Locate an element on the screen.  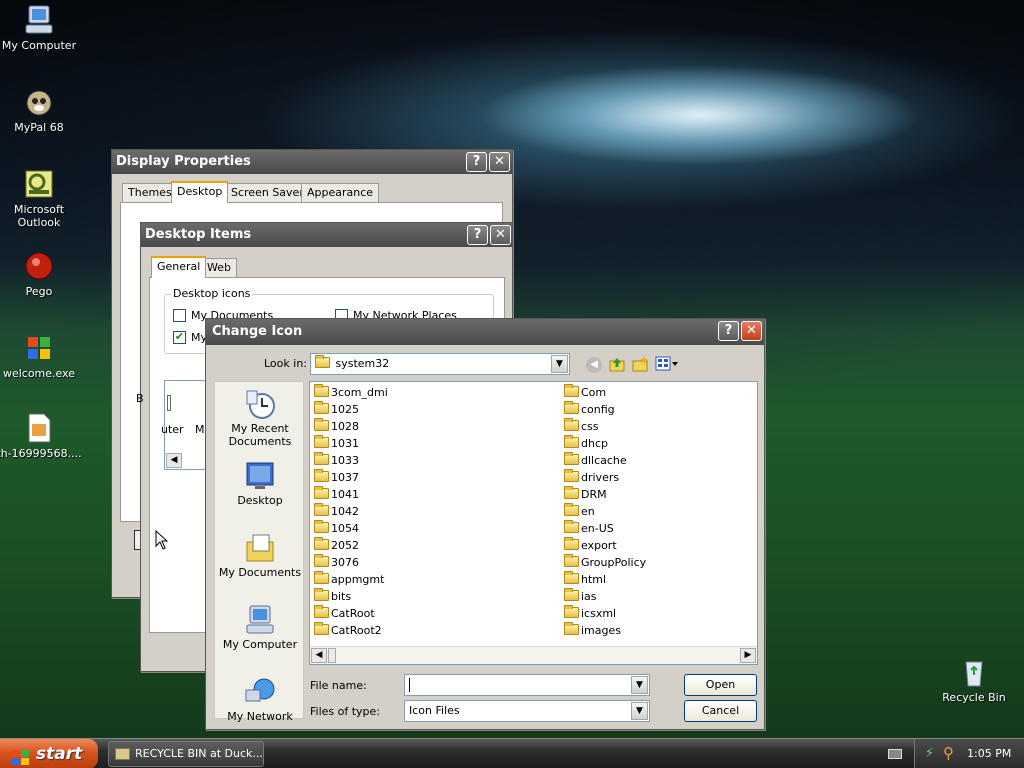
folder-item: CatRoot2 is located at coordinates (348, 630).